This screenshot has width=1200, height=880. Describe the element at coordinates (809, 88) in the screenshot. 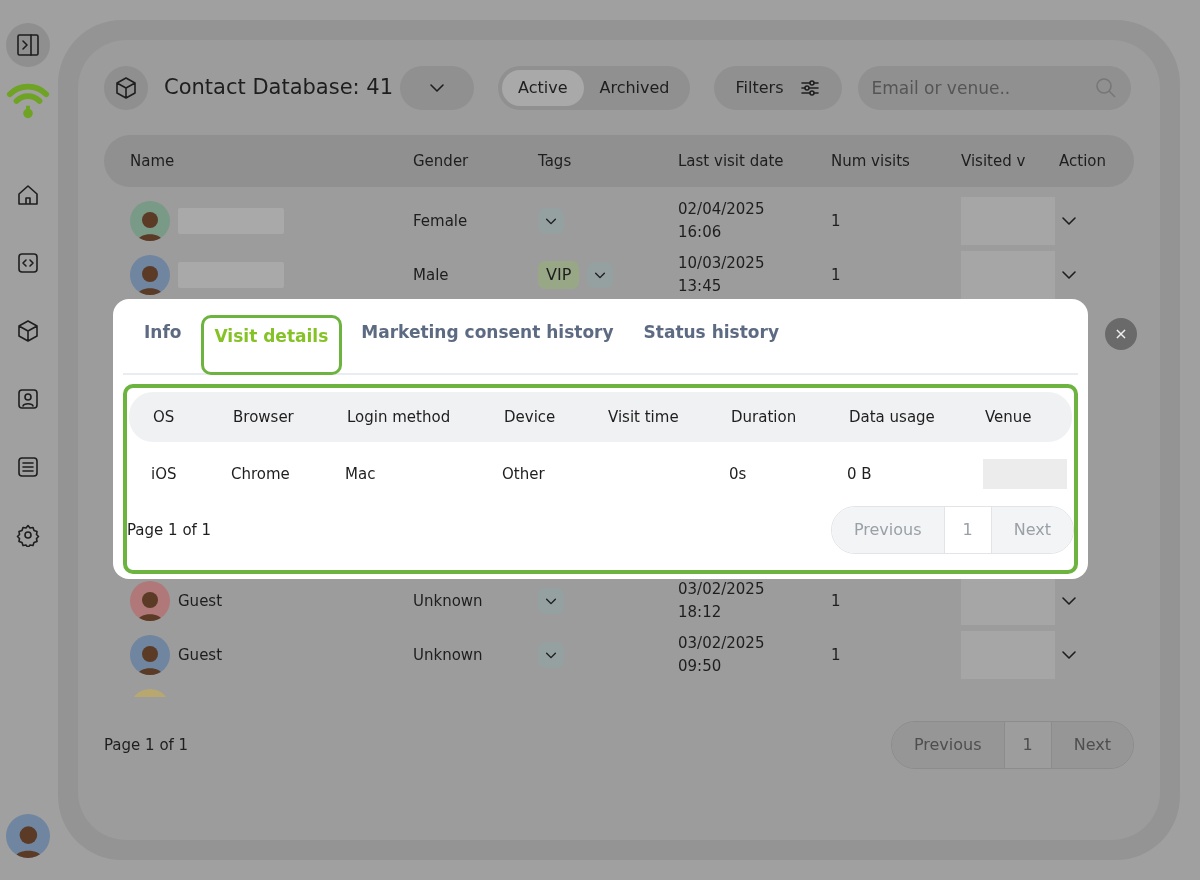

I see `sliders-icon` at that location.